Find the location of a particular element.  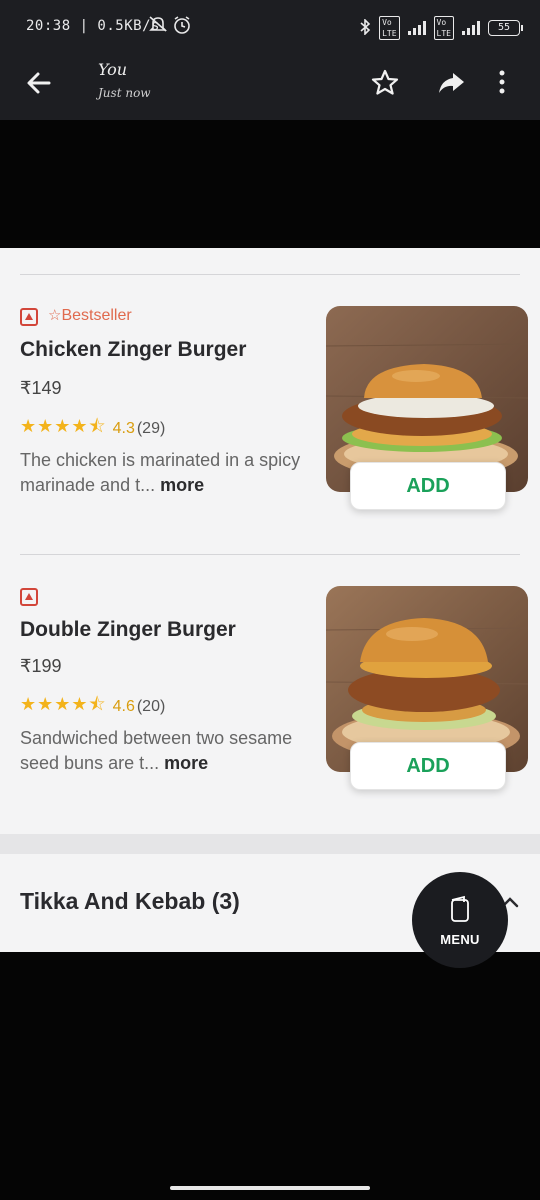

back-arrow-icon is located at coordinates (39, 83).